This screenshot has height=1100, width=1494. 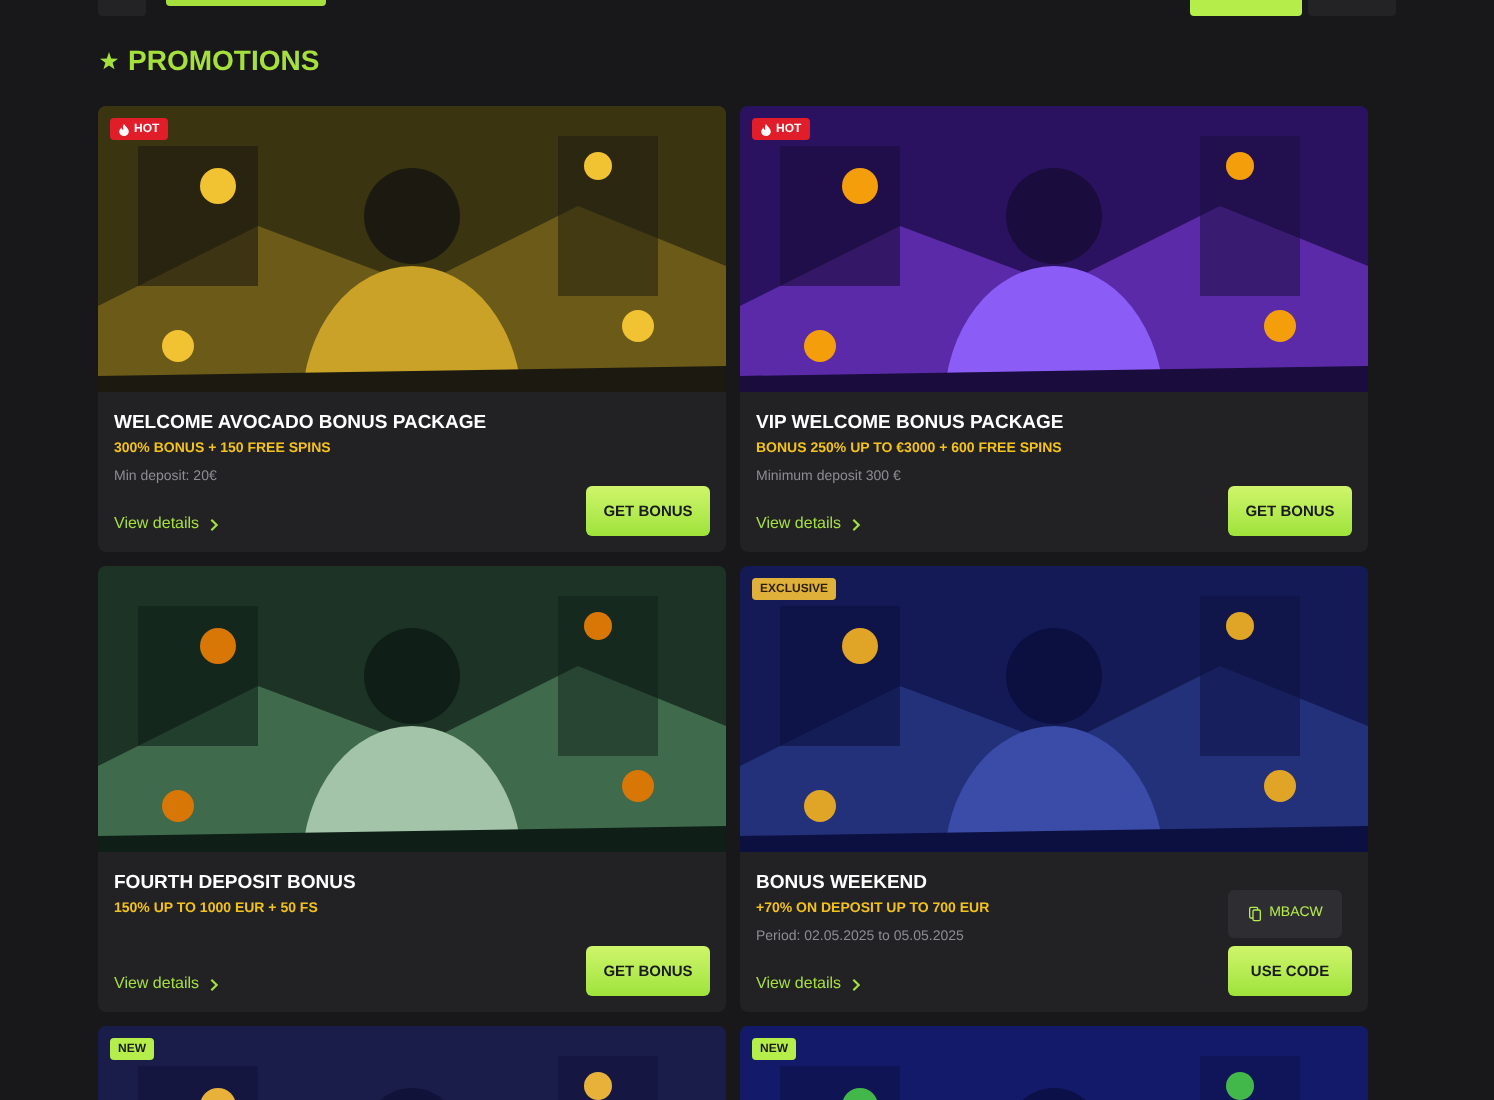 I want to click on promo-title: VIP WELCOME BONUS PACKAGE, so click(x=911, y=424).